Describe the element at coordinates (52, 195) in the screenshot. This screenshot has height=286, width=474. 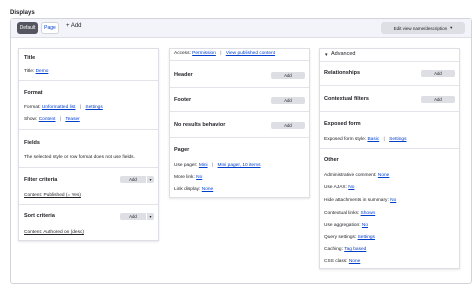
I see `filter-item-link: Content: Published (= Yes)` at that location.